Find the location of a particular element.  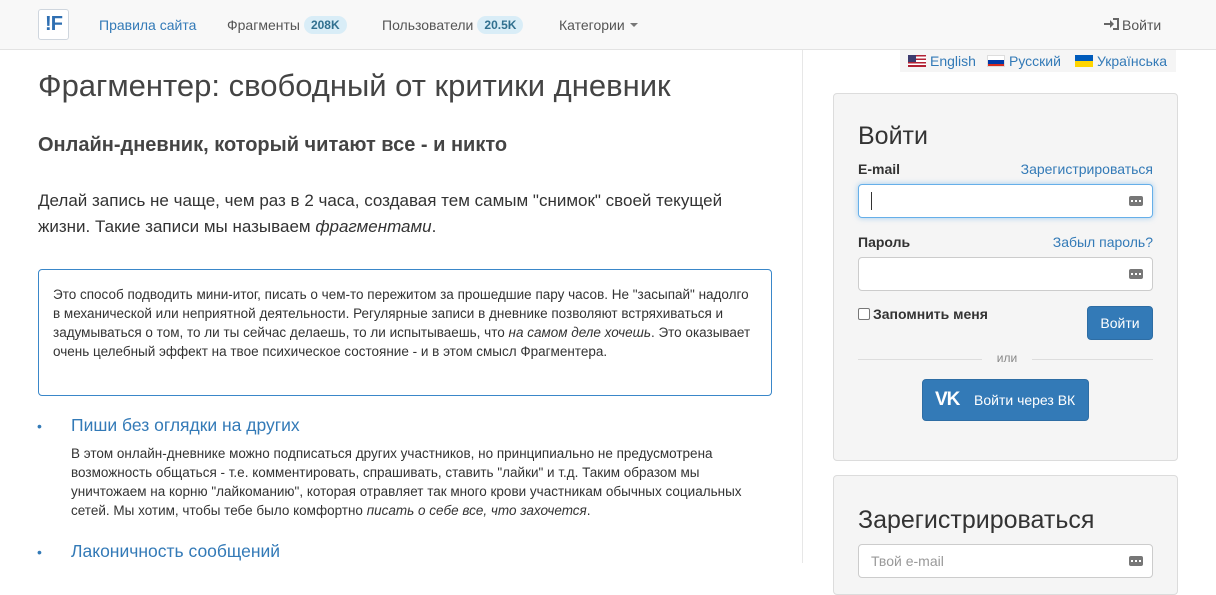

register-email-field: Твой e-mail is located at coordinates (1005, 561).